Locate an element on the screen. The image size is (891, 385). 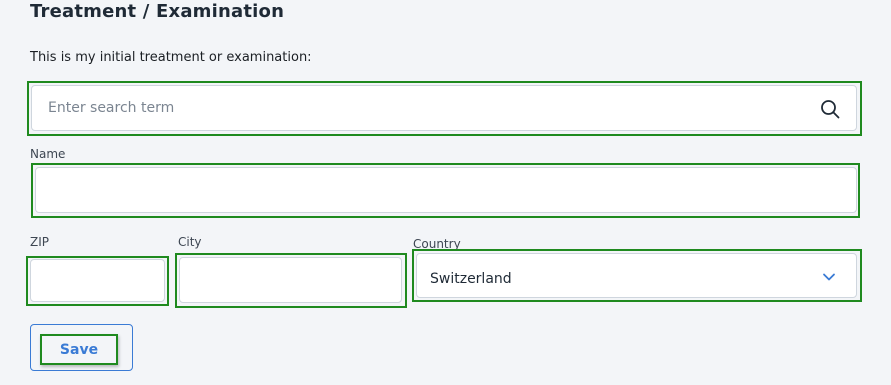
city-label: City is located at coordinates (190, 242).